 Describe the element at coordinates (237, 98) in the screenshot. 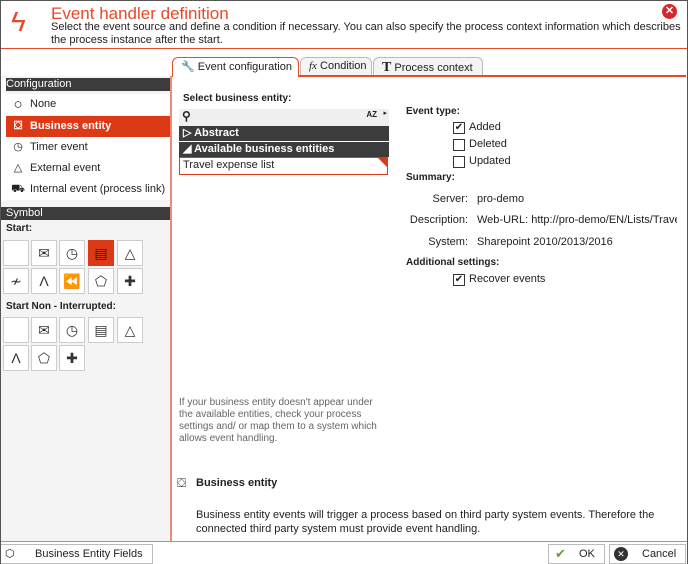

I see `select-entity-label: Select business entity:` at that location.